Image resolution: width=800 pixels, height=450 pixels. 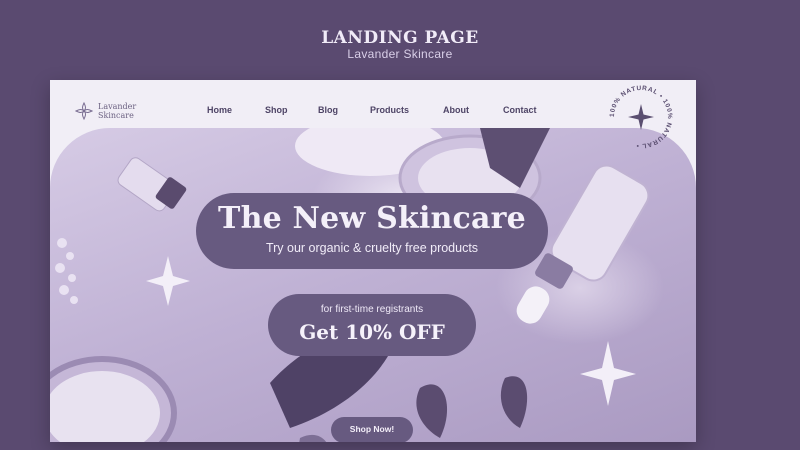 I want to click on natural-badge: 100% NATURAL • 100% NATURAL •, so click(x=640, y=117).